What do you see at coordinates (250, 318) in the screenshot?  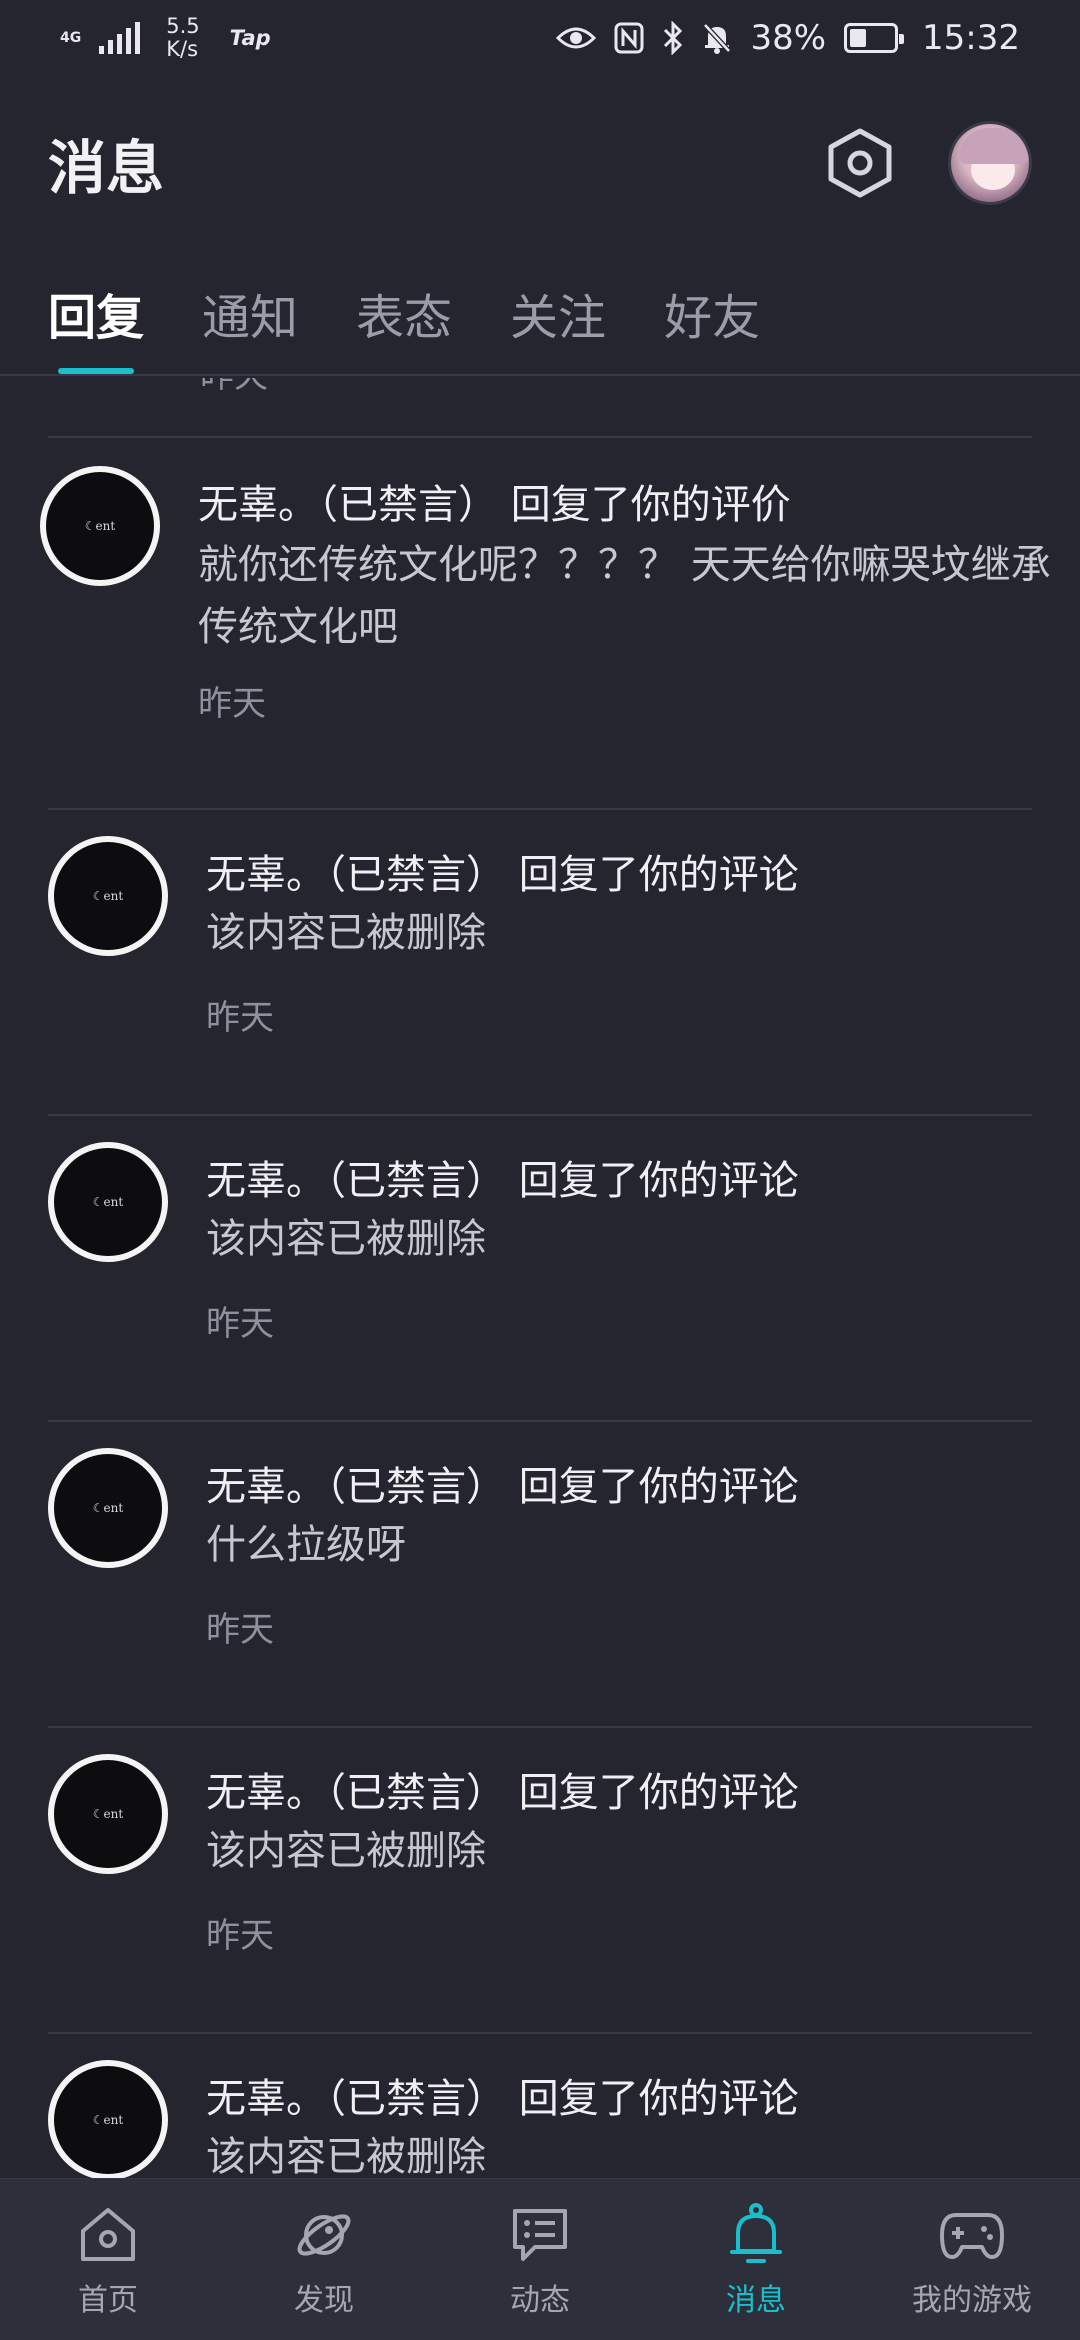 I see `tab-notifications: 通知` at bounding box center [250, 318].